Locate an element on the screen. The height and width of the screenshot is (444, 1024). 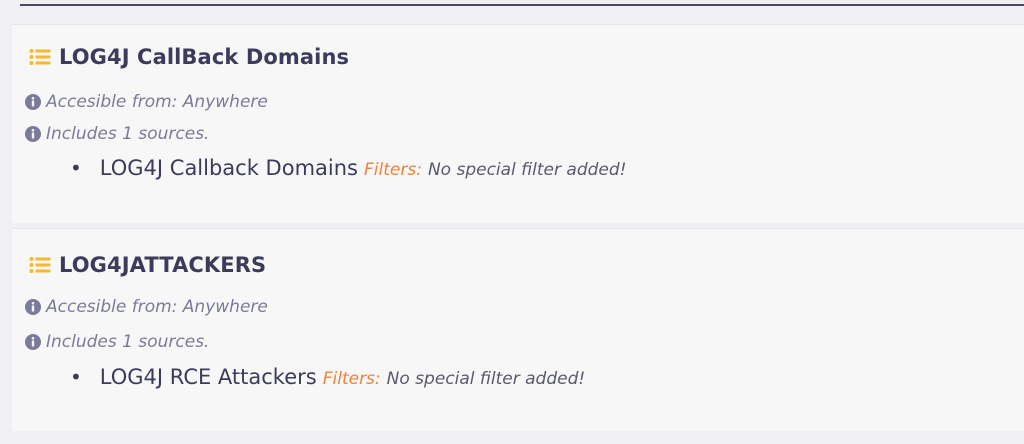
feed-title-text: LOG4J CallBack Domains is located at coordinates (204, 57).